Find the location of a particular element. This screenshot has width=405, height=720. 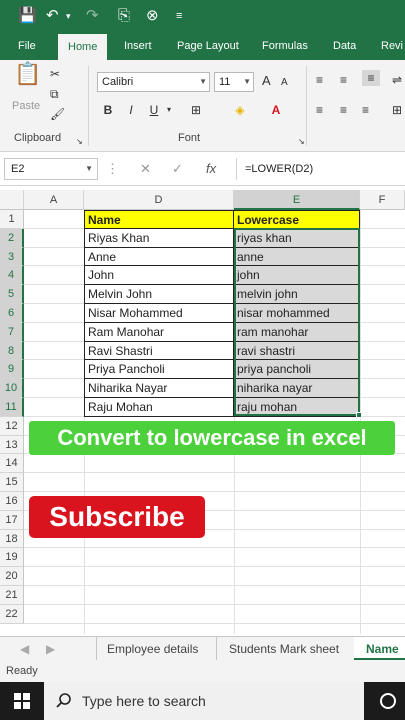

name-cell: Nisar Mohammed is located at coordinates (159, 313).